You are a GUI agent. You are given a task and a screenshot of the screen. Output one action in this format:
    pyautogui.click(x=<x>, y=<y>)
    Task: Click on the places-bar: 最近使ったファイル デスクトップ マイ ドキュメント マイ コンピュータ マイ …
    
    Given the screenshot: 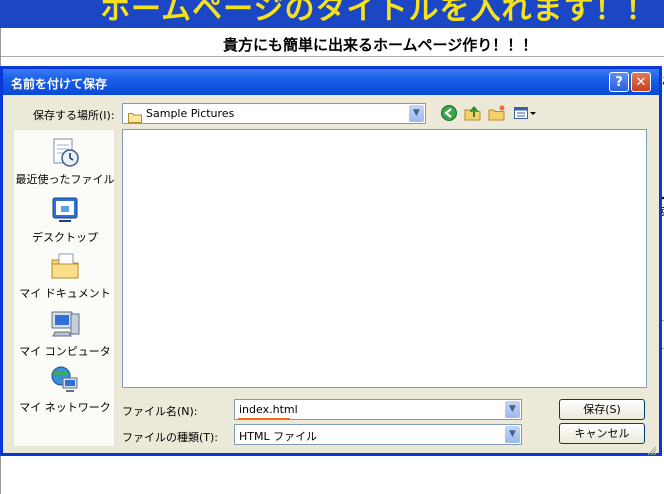 What is the action you would take?
    pyautogui.click(x=64, y=288)
    